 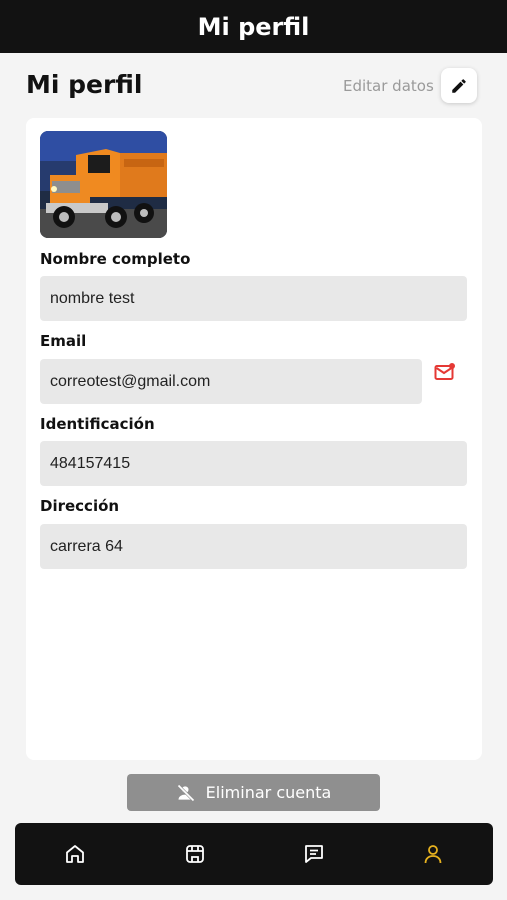 I want to click on truck-photo, so click(x=103, y=184).